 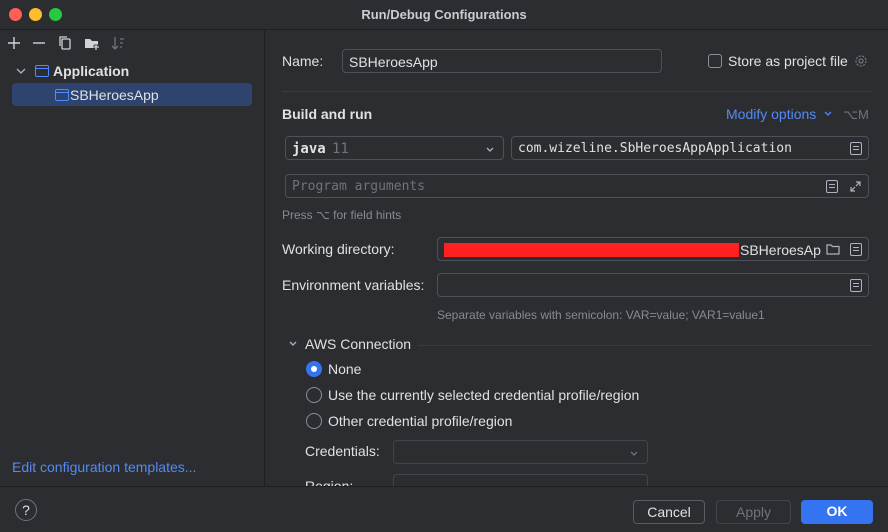 What do you see at coordinates (359, 186) in the screenshot?
I see `program-arguments-placeholder: Program arguments` at bounding box center [359, 186].